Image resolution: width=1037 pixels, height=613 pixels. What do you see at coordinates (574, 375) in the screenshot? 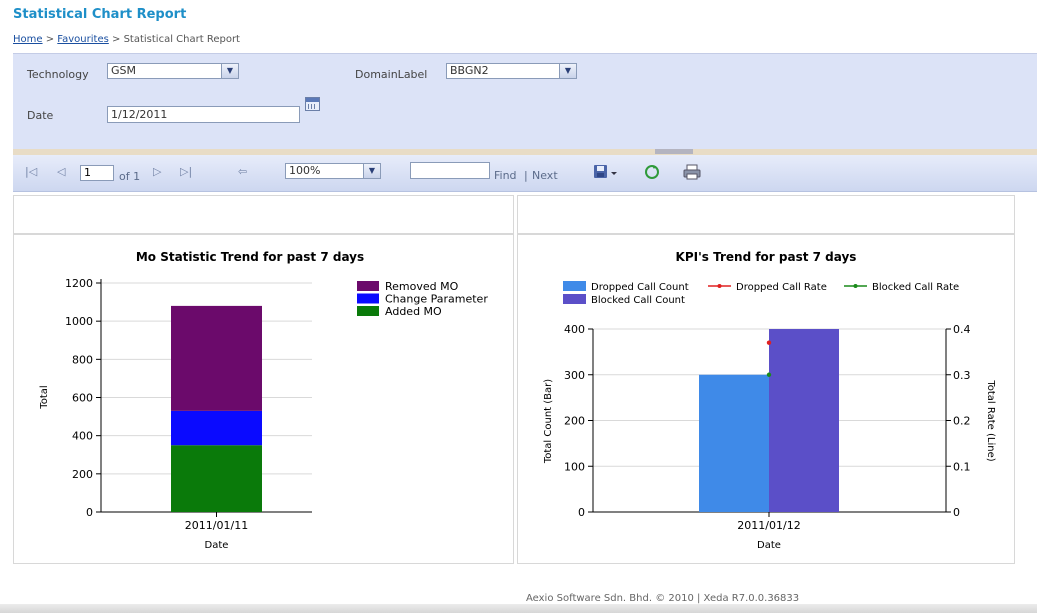
I see `y-tick-label: 300` at bounding box center [574, 375].